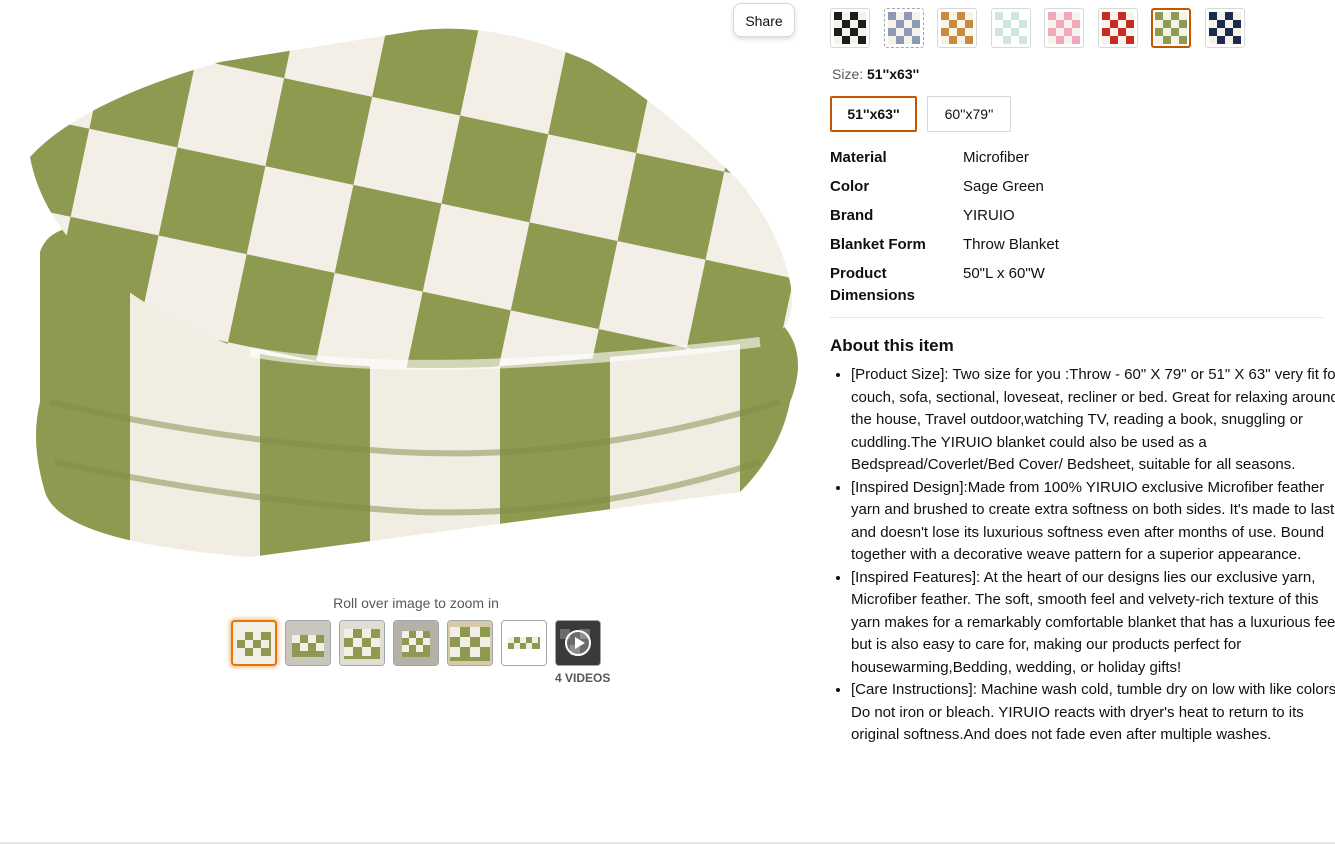 The image size is (1335, 844). Describe the element at coordinates (850, 186) in the screenshot. I see `spec-key: Color` at that location.